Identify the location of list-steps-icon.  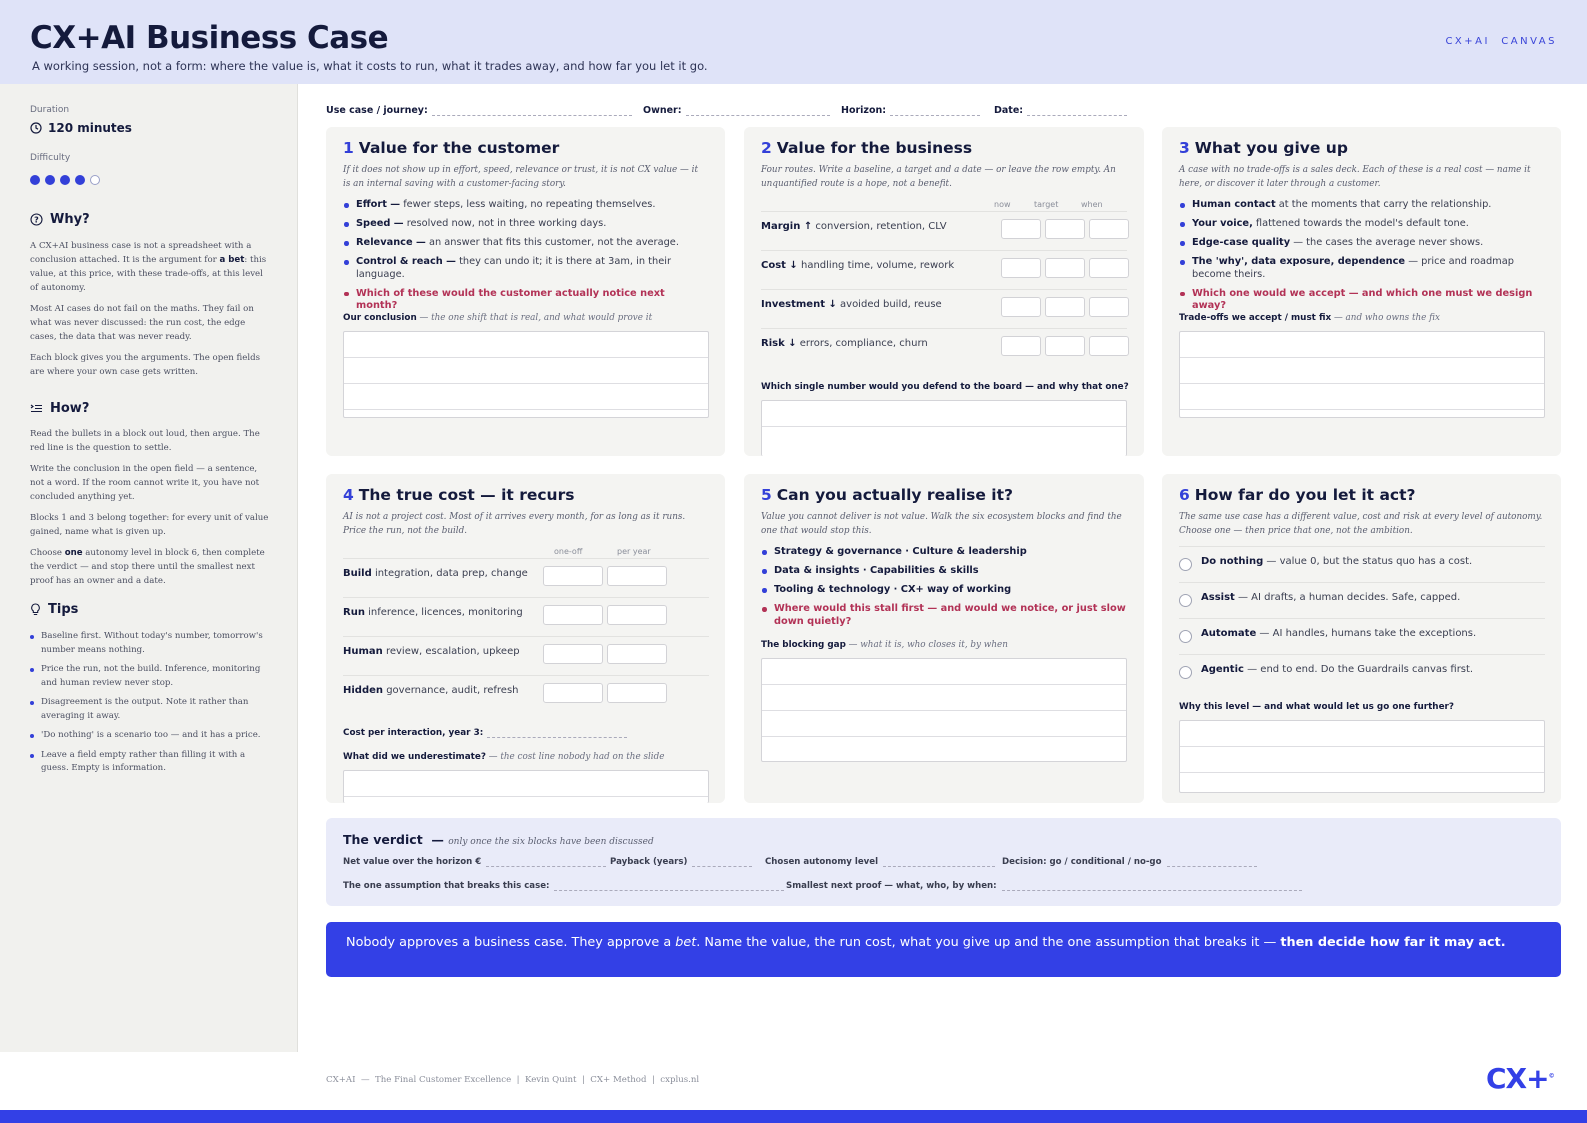
(36, 408).